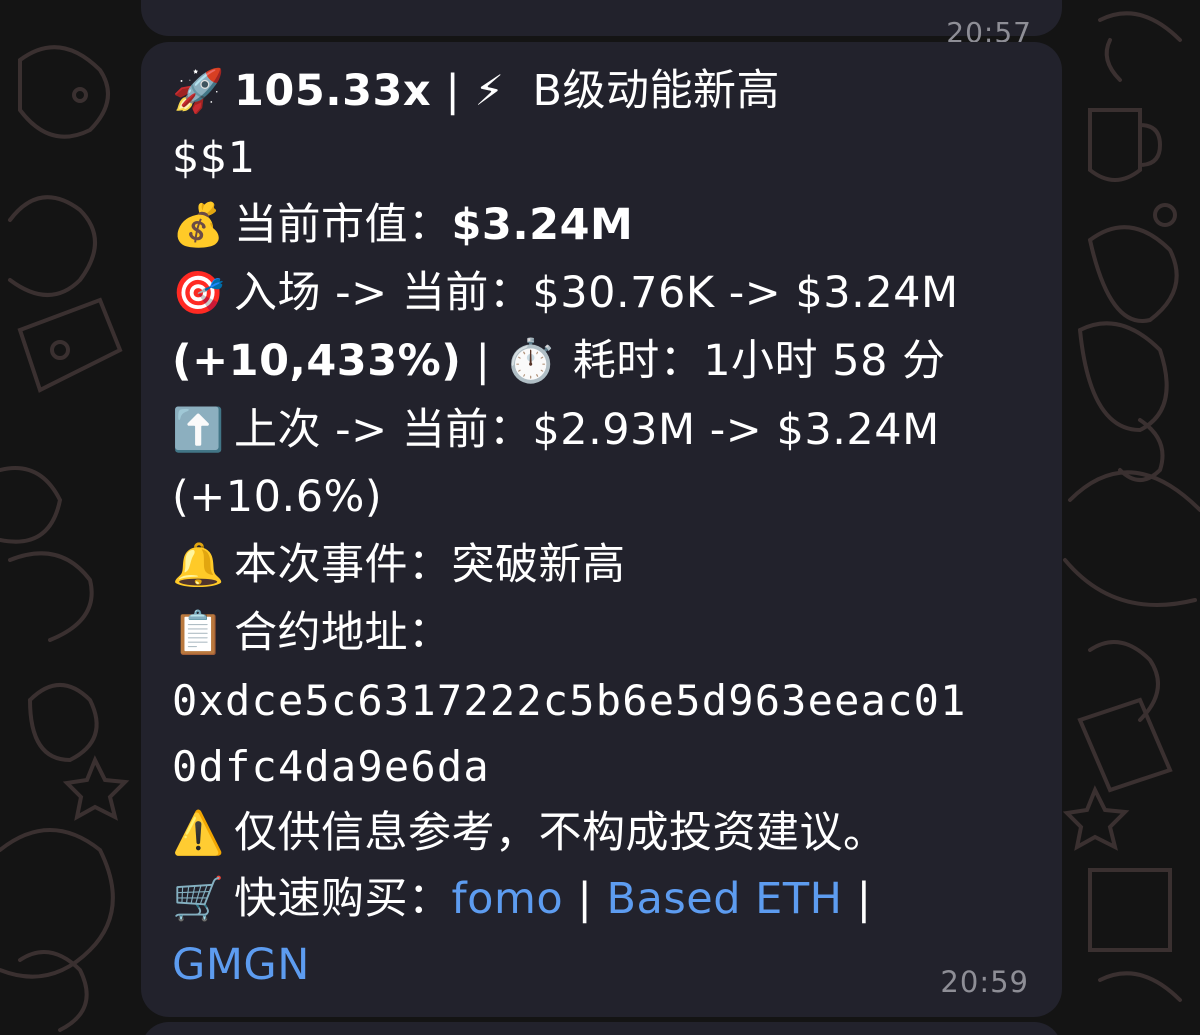  I want to click on event-label: 本次事件：, so click(343, 565).